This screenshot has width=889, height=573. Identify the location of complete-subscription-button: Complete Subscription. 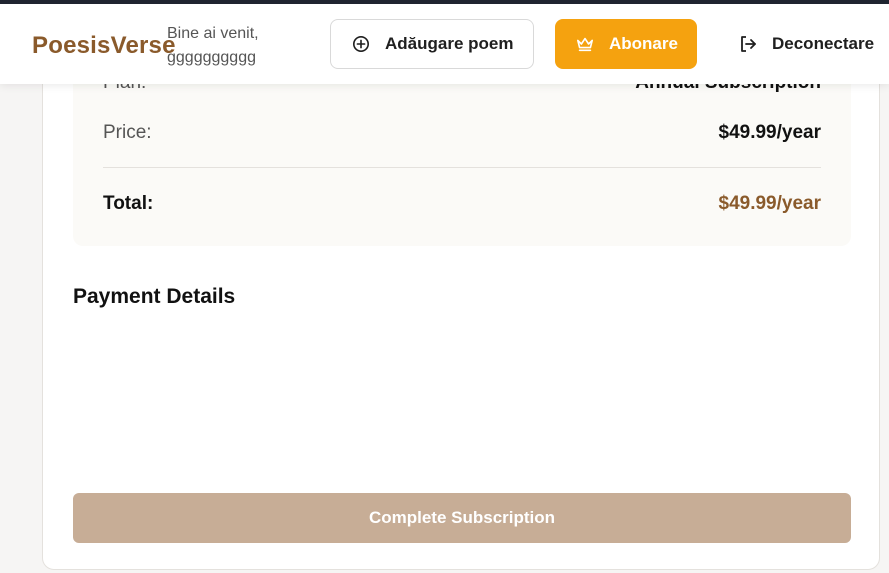
(462, 518).